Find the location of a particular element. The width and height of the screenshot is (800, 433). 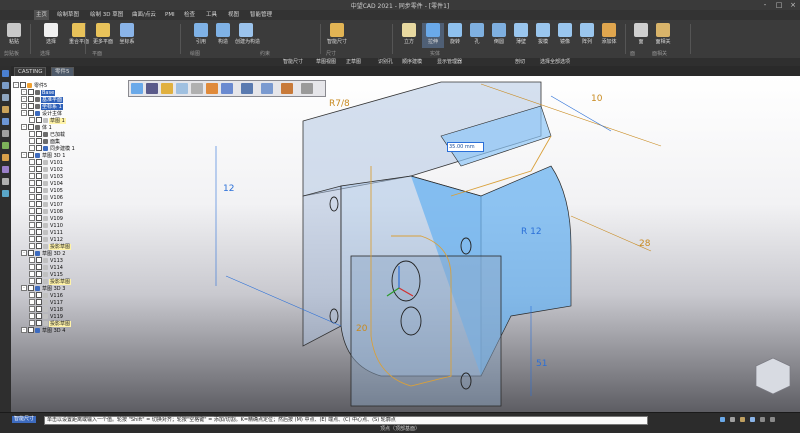

command-bar-item: 草图视图 is located at coordinates (326, 62).